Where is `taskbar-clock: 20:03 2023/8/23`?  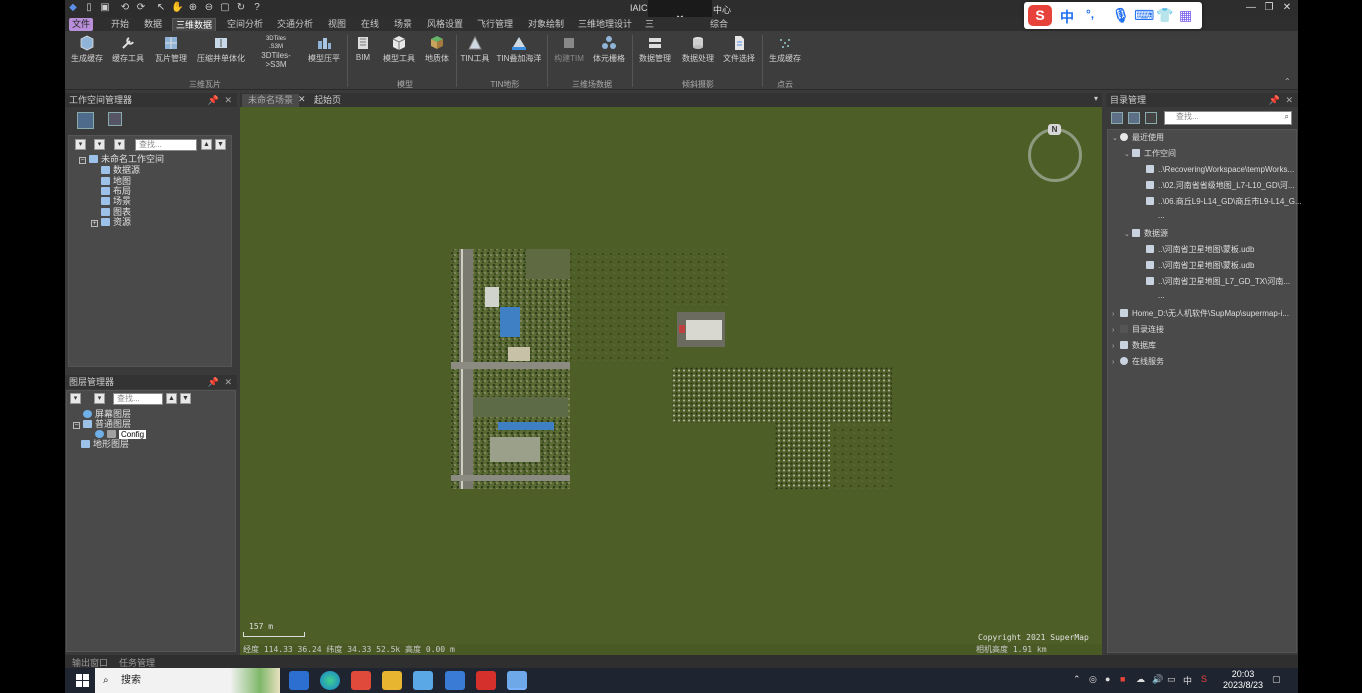
taskbar-clock: 20:03 2023/8/23 is located at coordinates (1243, 680).